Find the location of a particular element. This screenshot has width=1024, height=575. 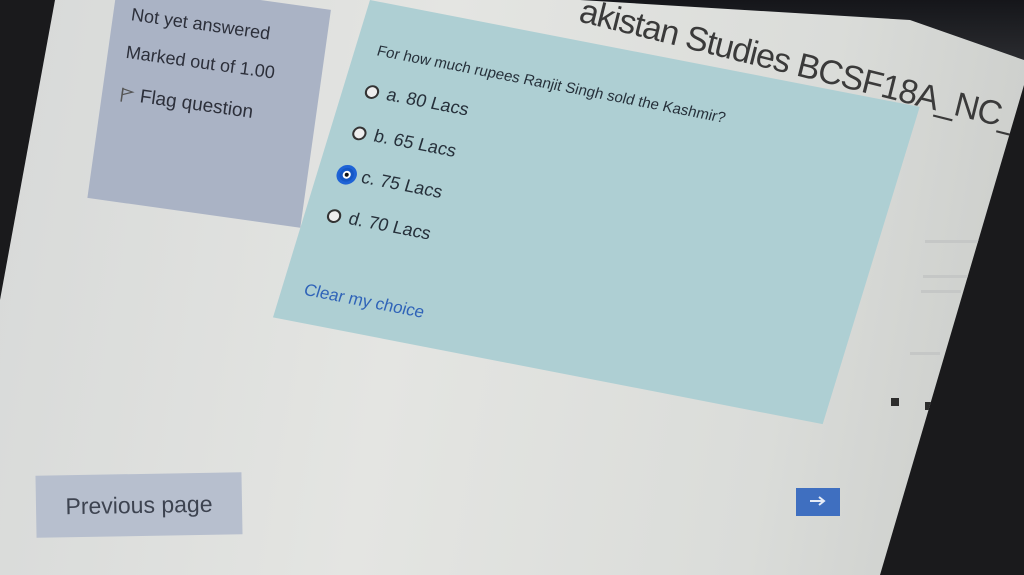

option-a-radio is located at coordinates (372, 91).